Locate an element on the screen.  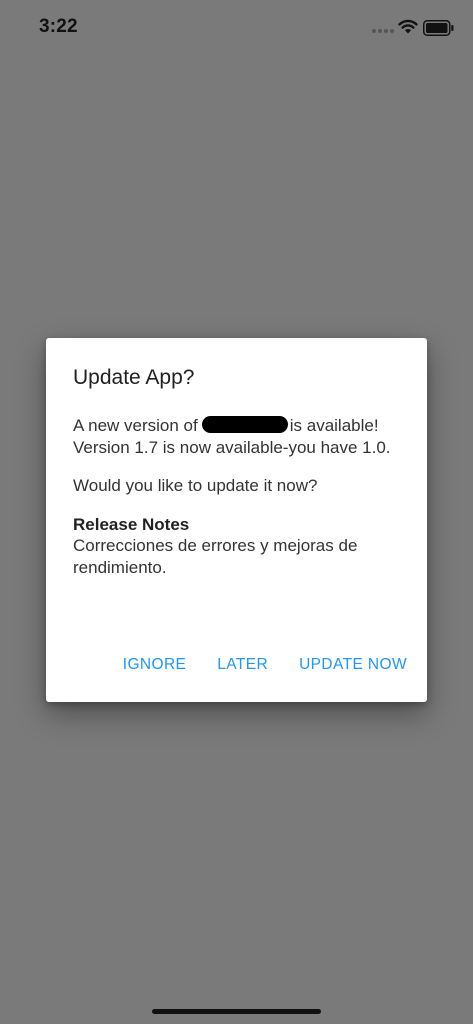
release-notes-heading: Release Notes is located at coordinates (131, 524).